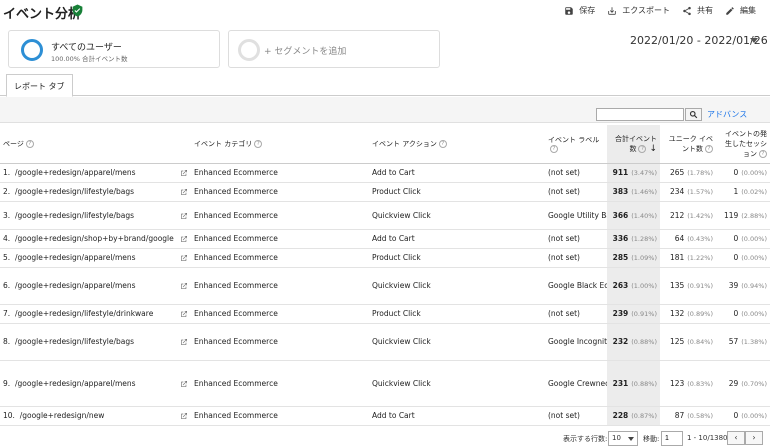  What do you see at coordinates (672, 438) in the screenshot?
I see `goto-page-input` at bounding box center [672, 438].